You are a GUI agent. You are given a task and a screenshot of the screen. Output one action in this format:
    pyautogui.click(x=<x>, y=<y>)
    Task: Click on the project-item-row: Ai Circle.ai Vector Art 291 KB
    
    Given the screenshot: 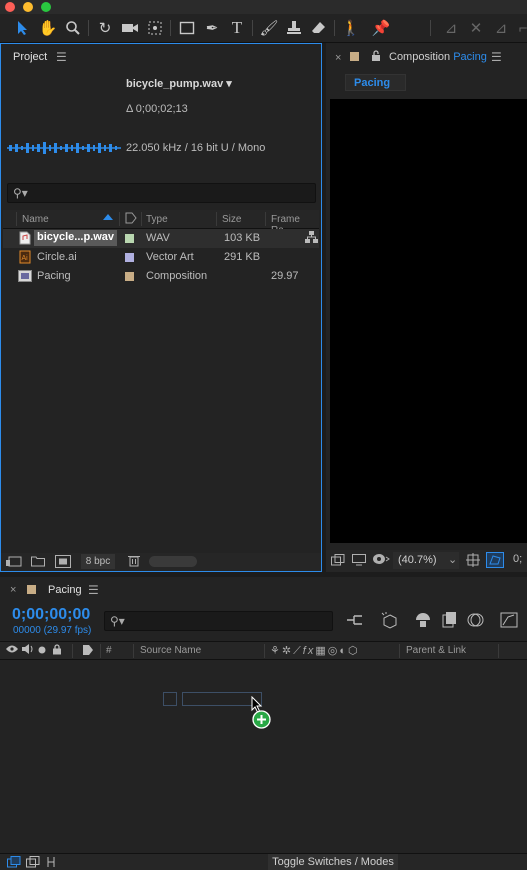 What is the action you would take?
    pyautogui.click(x=161, y=257)
    